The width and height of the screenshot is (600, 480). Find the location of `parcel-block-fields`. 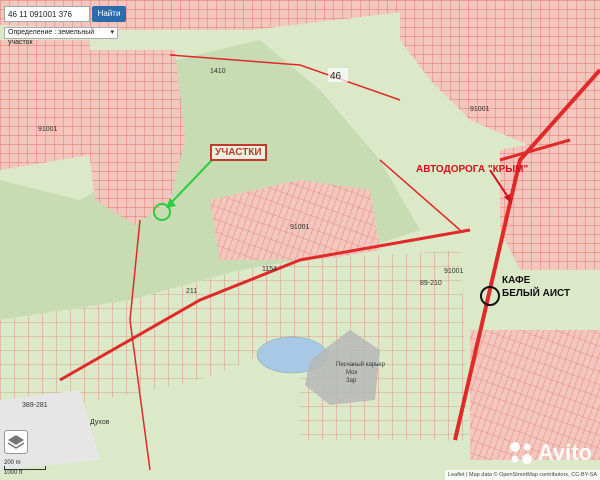

parcel-block-fields is located at coordinates (385, 345).